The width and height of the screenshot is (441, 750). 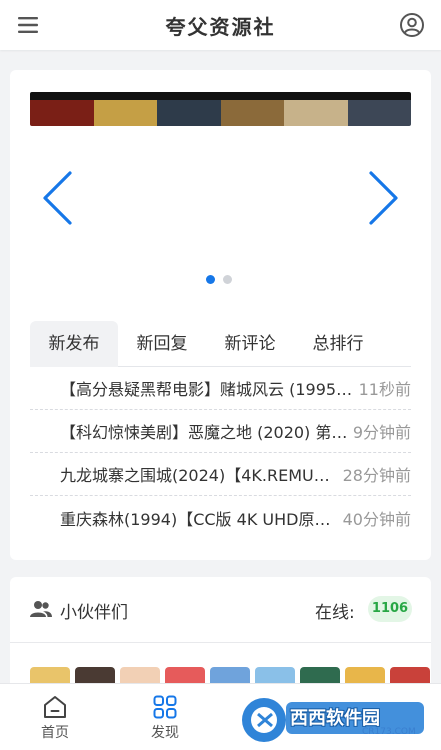 I want to click on post-title: 【科幻惊悚美剧】恶魔之地 (2020) 第一季, so click(x=190, y=431).